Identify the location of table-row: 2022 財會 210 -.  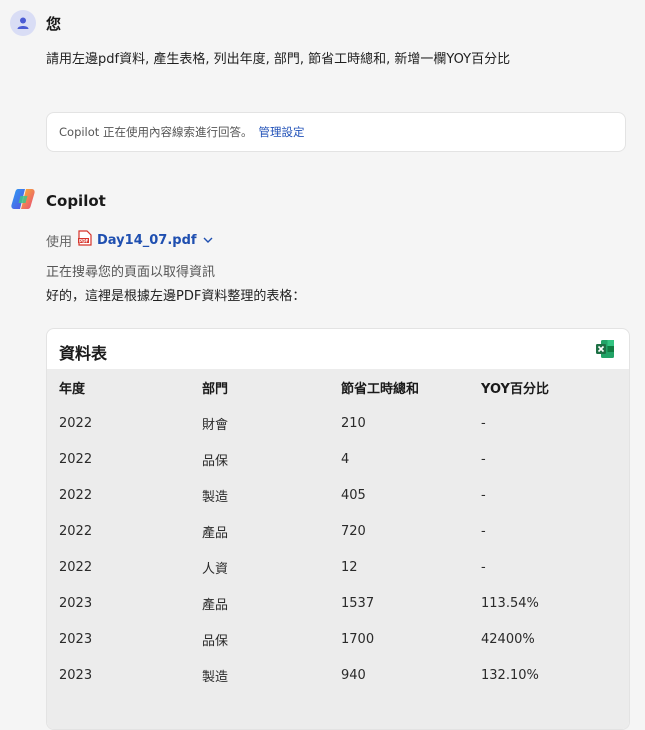
(338, 423).